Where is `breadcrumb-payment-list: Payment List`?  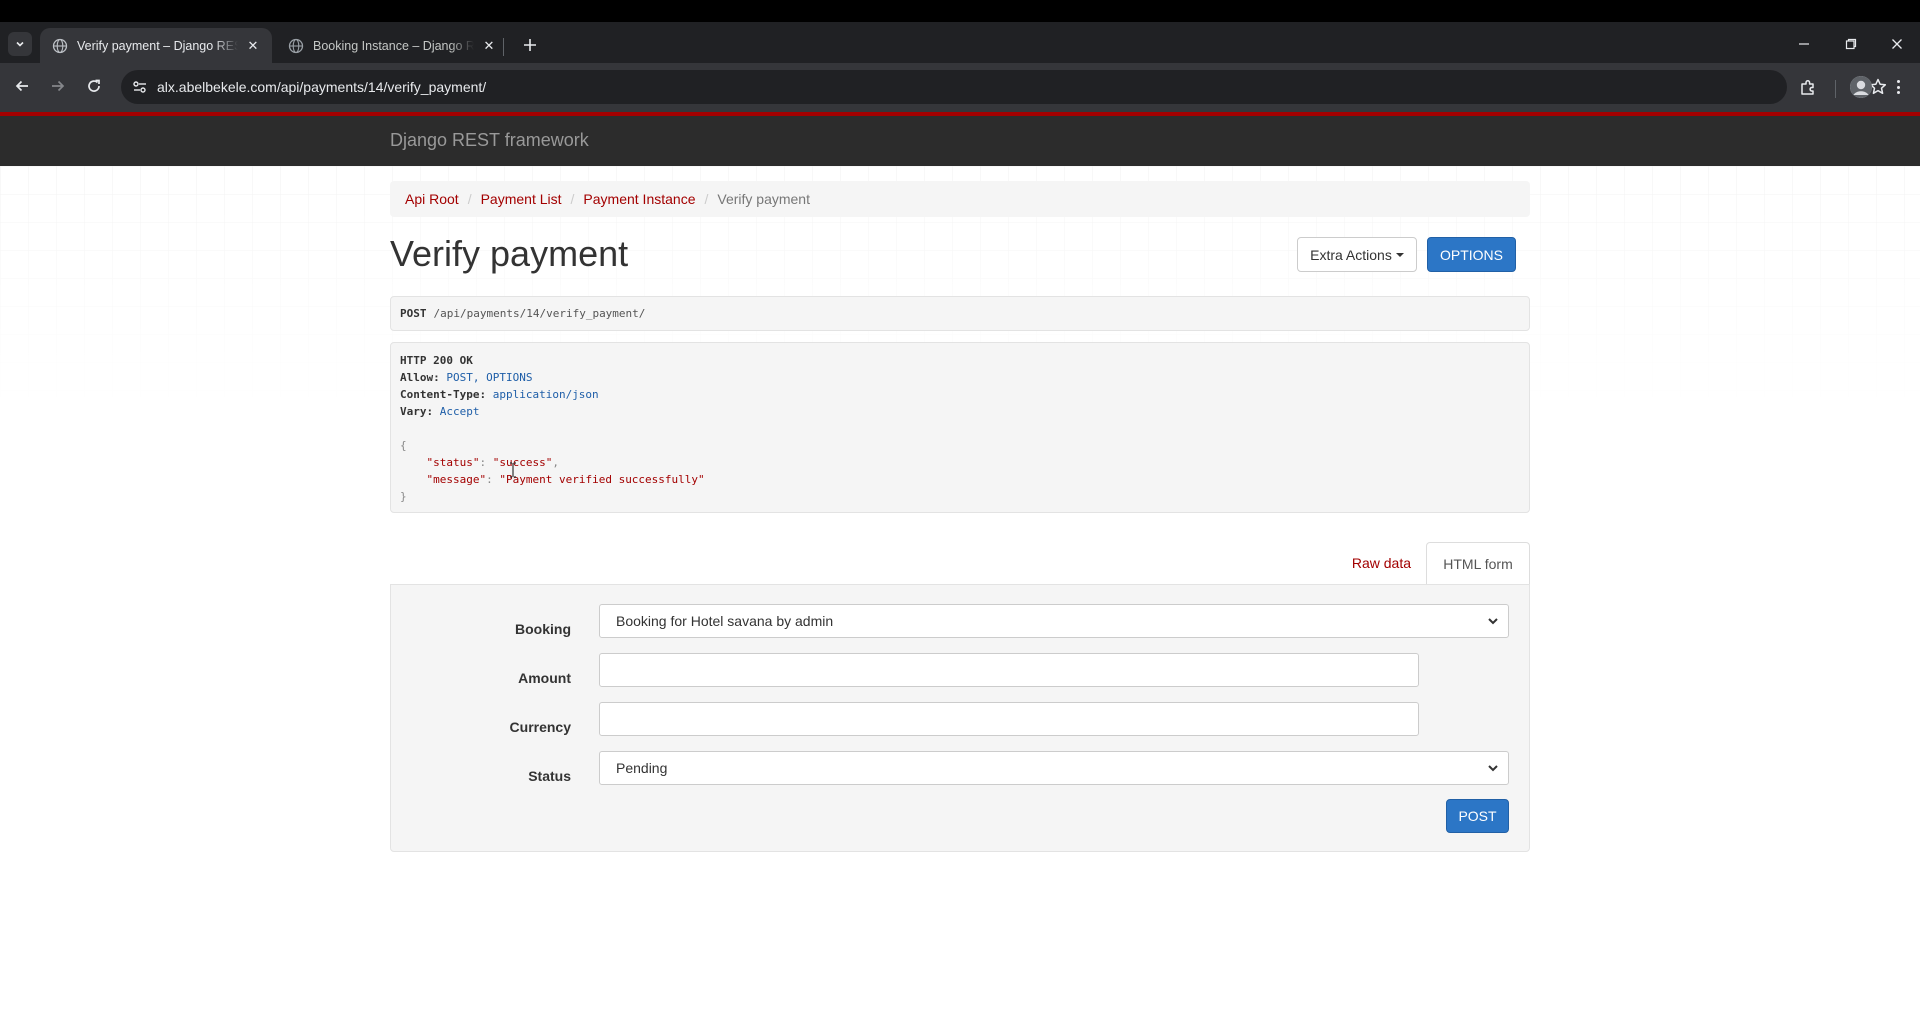 breadcrumb-payment-list: Payment List is located at coordinates (521, 199).